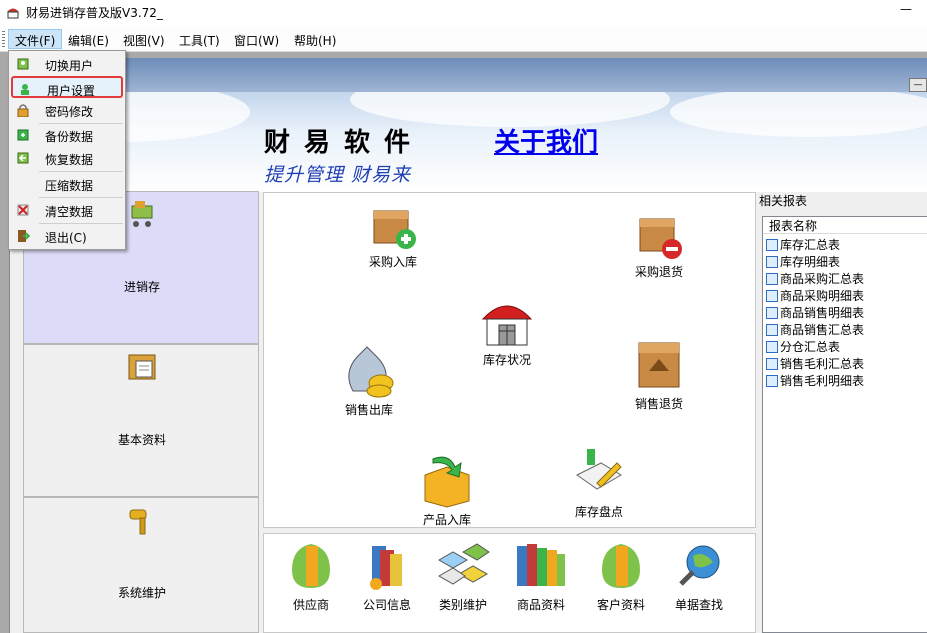  I want to click on report-item: 库存汇总表, so click(803, 244).